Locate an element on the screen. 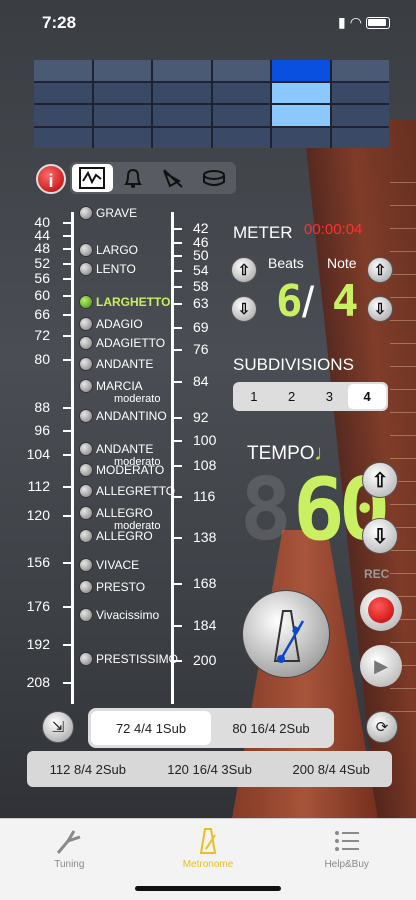 The image size is (416, 900). list-icon is located at coordinates (346, 841).